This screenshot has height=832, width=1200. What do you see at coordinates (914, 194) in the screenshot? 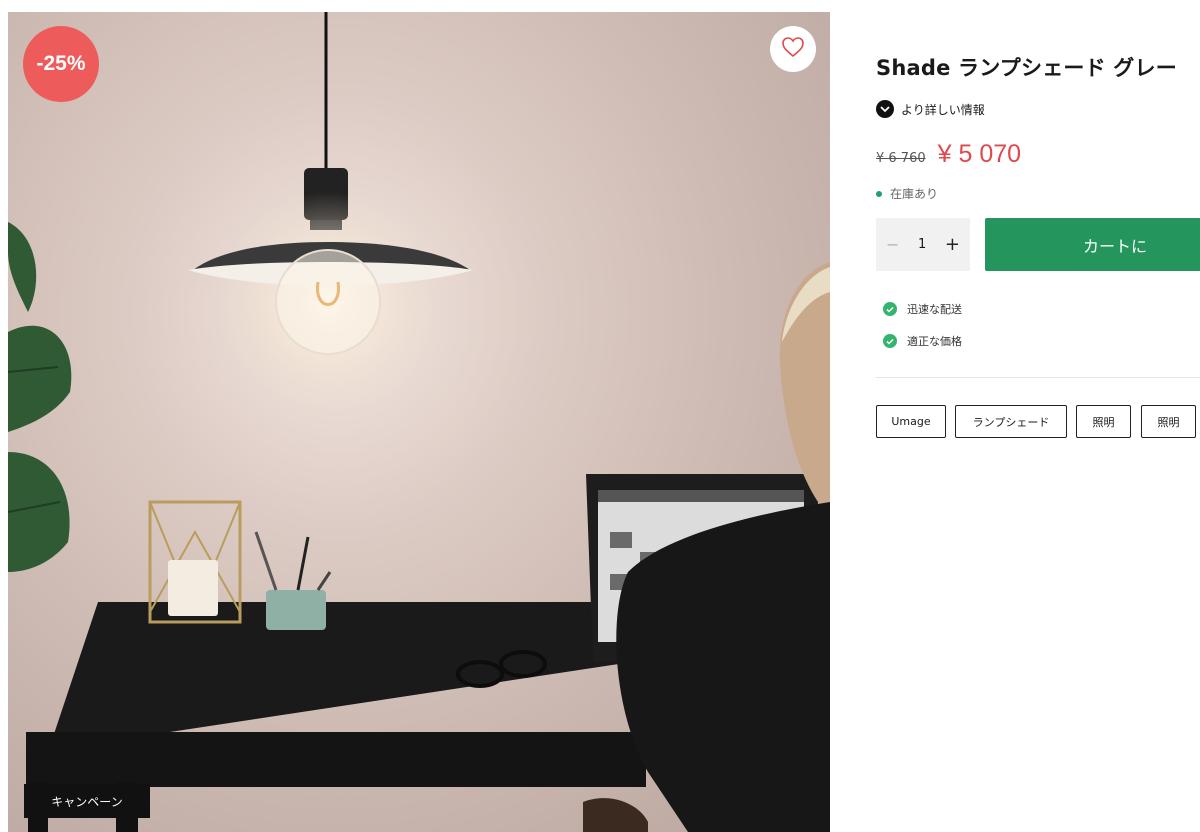
I see `stock-status-label: 在庫あり` at bounding box center [914, 194].